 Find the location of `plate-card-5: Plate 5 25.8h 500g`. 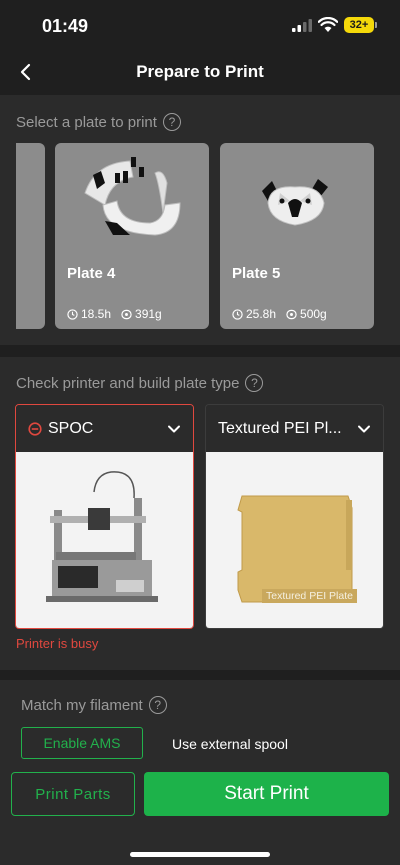

plate-card-5: Plate 5 25.8h 500g is located at coordinates (297, 236).